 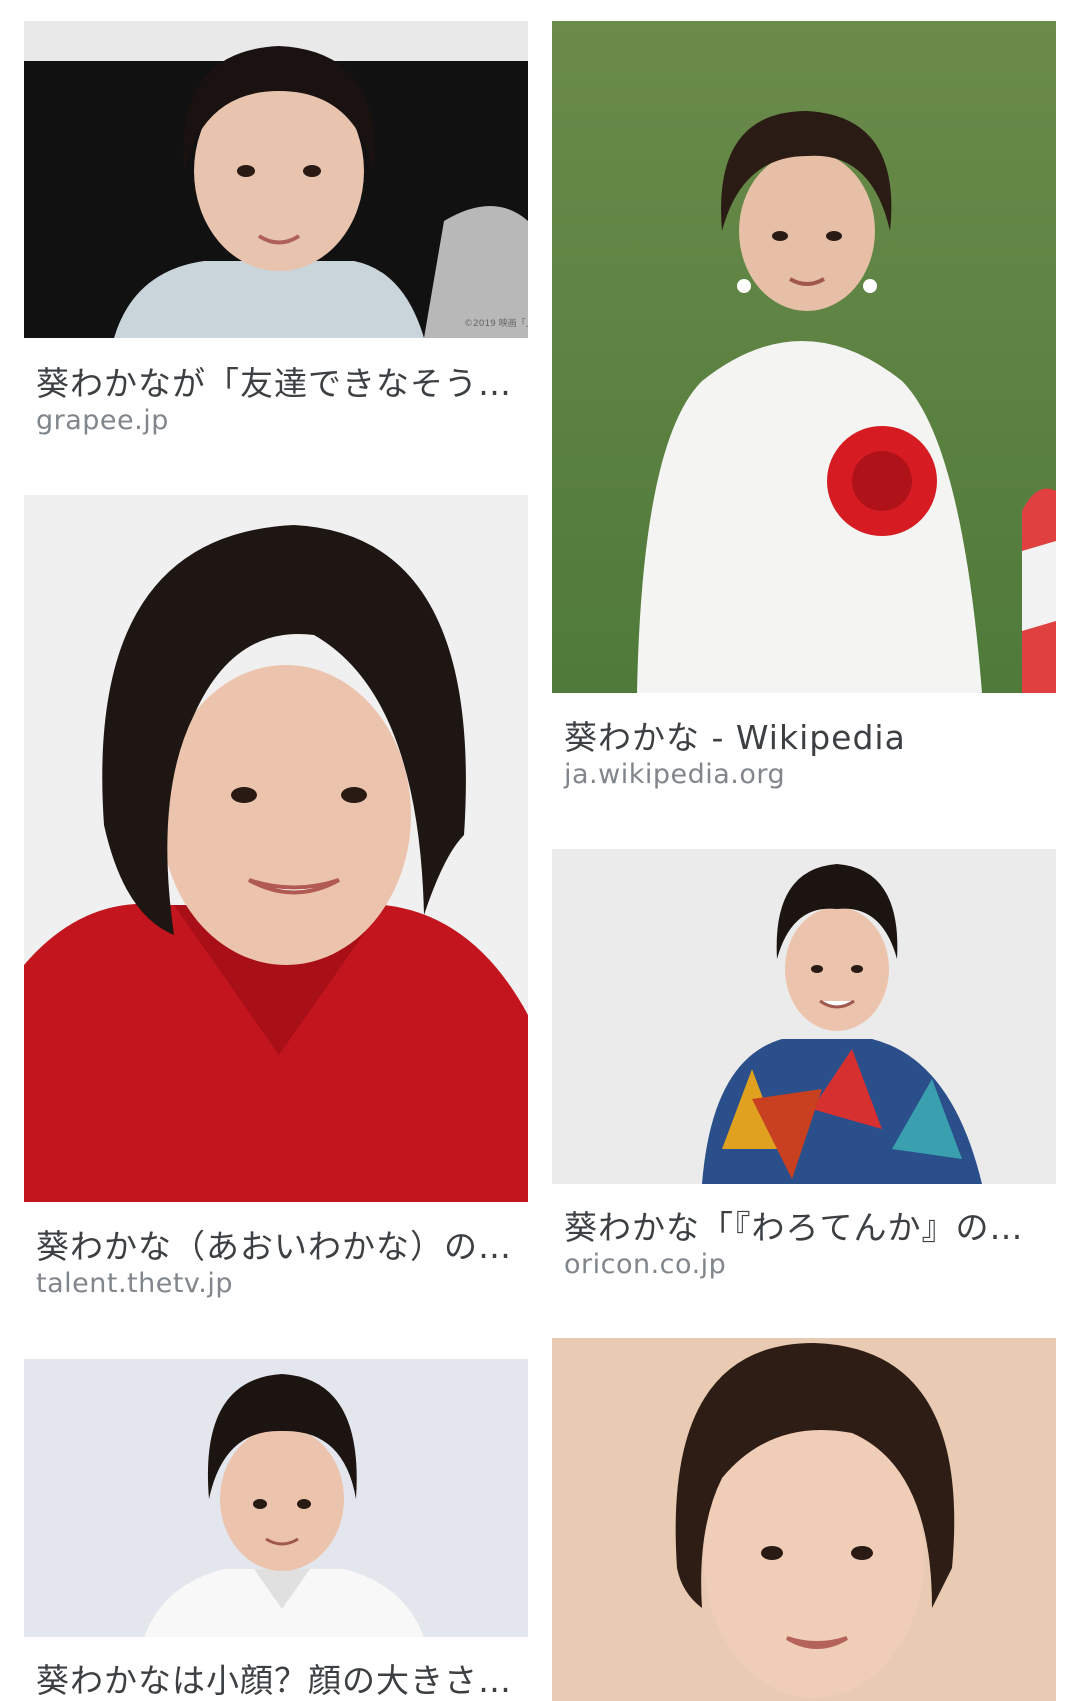 I want to click on result-title: 葵わかな - Wikipedia, so click(x=804, y=735).